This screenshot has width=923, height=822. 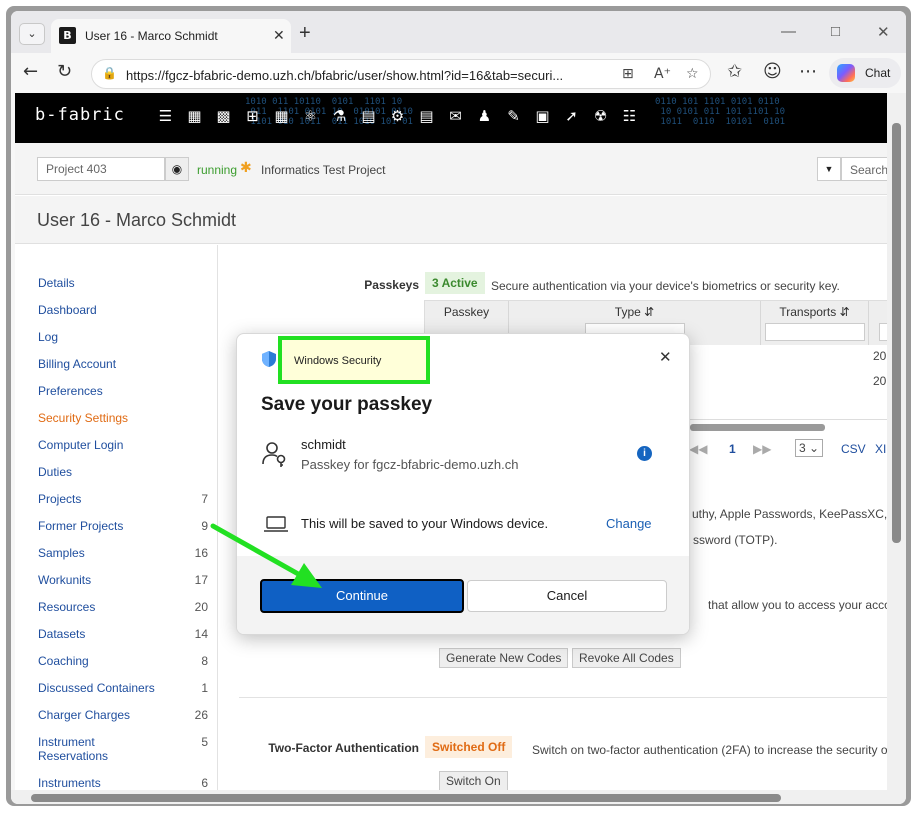 I want to click on back-icon: ←, so click(x=30, y=72).